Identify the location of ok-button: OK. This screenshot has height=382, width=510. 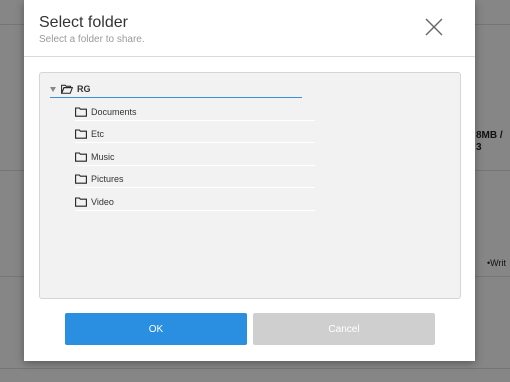
(156, 329).